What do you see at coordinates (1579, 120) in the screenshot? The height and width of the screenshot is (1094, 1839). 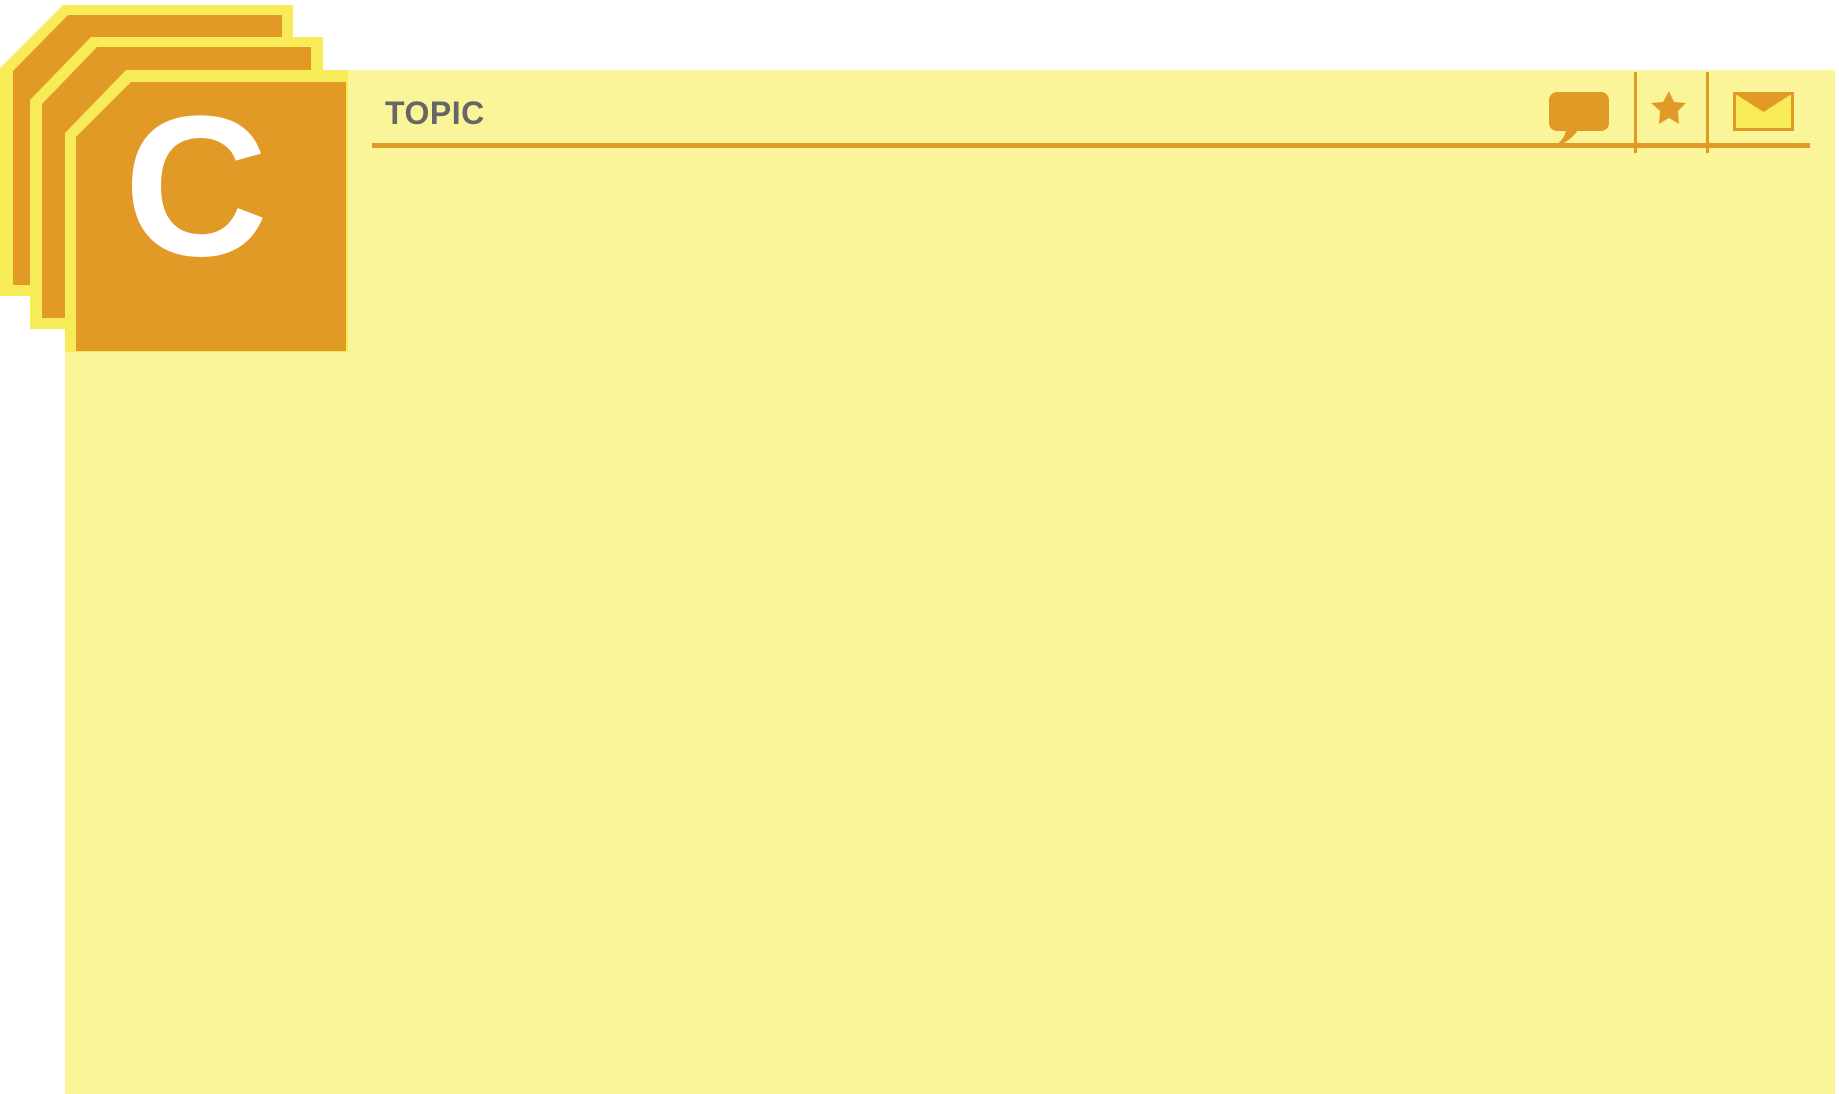 I see `speech-bubble-icon` at bounding box center [1579, 120].